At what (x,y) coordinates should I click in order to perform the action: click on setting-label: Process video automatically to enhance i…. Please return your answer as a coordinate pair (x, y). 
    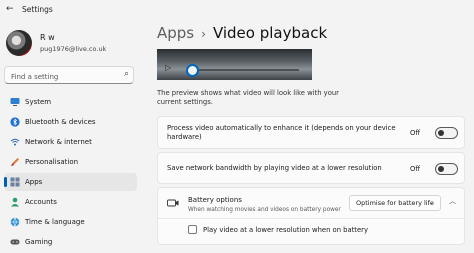
    Looking at the image, I should click on (281, 132).